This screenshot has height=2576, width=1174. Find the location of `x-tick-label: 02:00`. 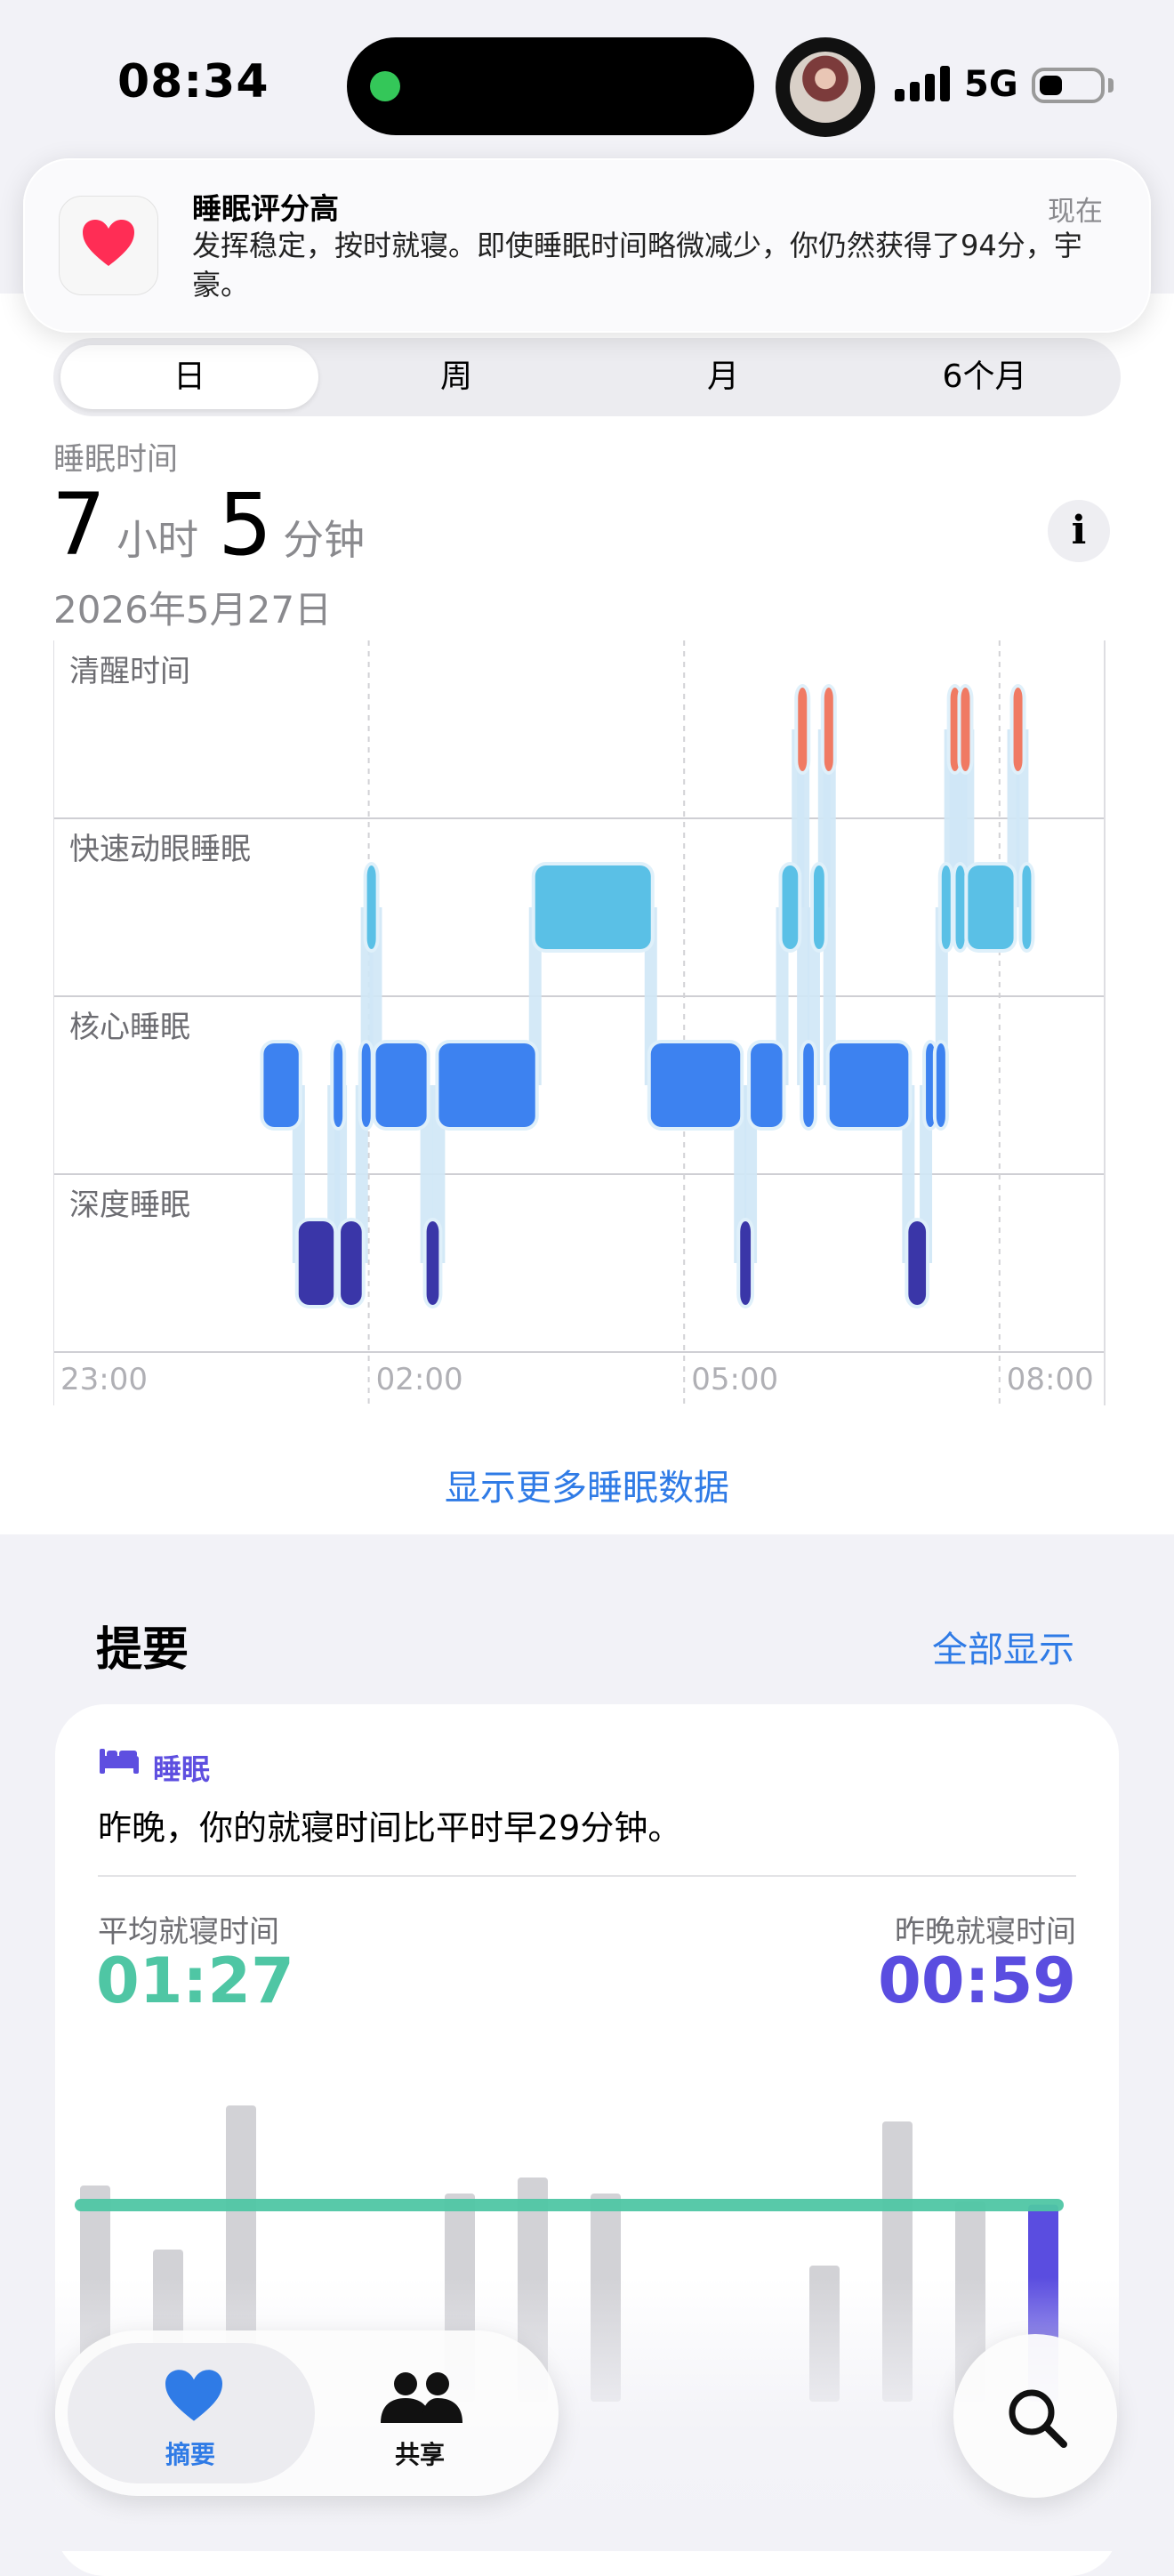

x-tick-label: 02:00 is located at coordinates (419, 1379).